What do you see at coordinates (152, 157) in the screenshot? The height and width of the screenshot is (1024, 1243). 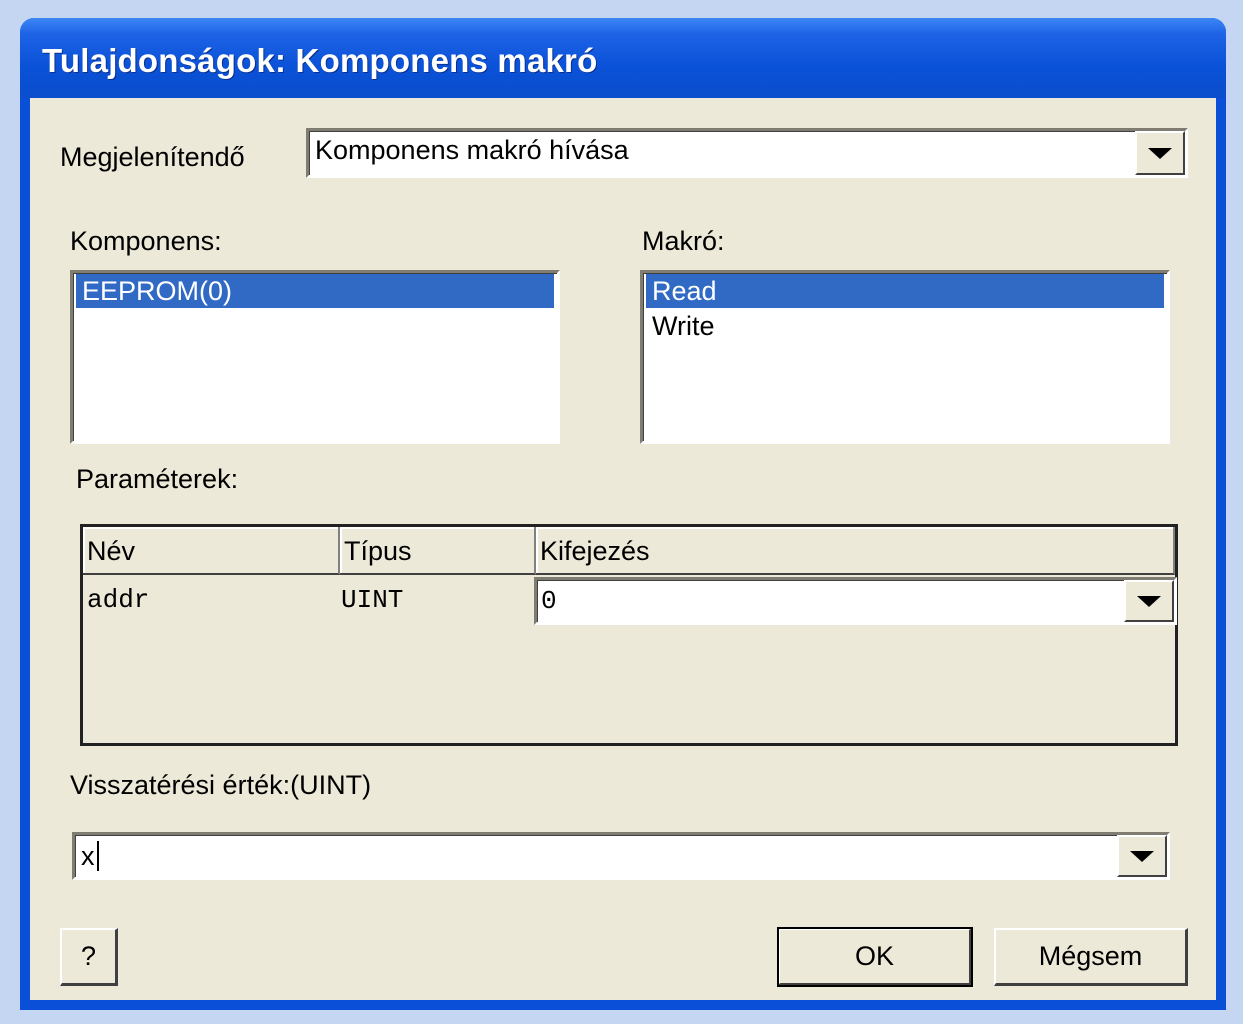 I see `display-label: Megjelenítendő` at bounding box center [152, 157].